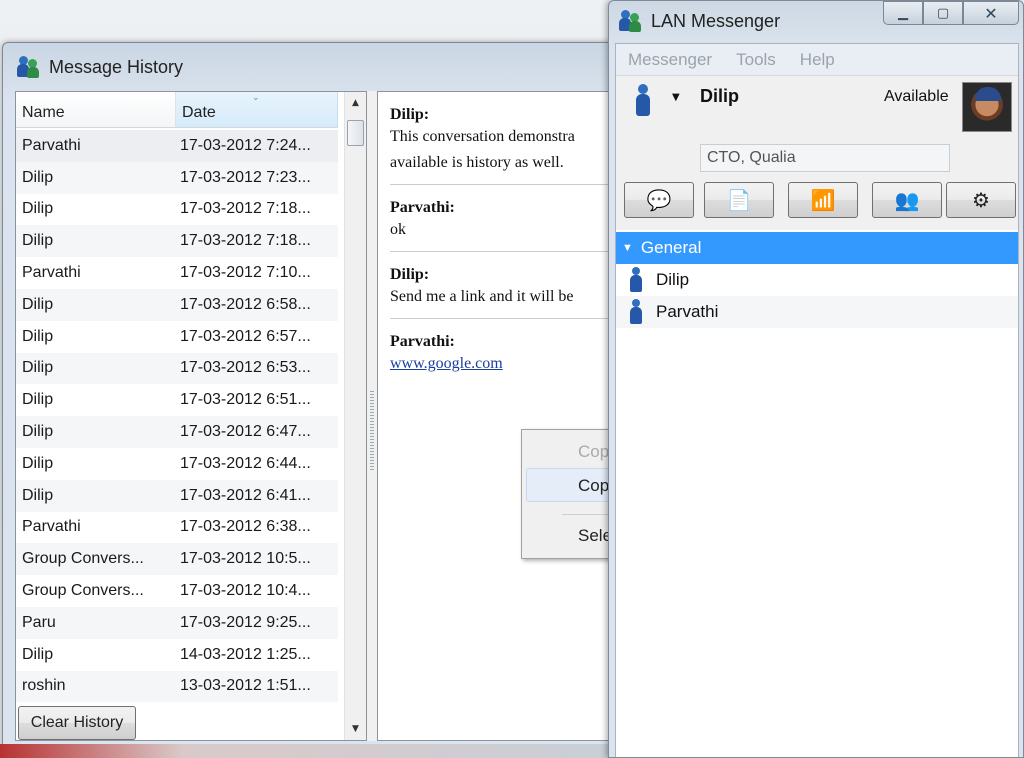 Image resolution: width=1024 pixels, height=758 pixels. Describe the element at coordinates (627, 248) in the screenshot. I see `expand-icon: ▼` at that location.